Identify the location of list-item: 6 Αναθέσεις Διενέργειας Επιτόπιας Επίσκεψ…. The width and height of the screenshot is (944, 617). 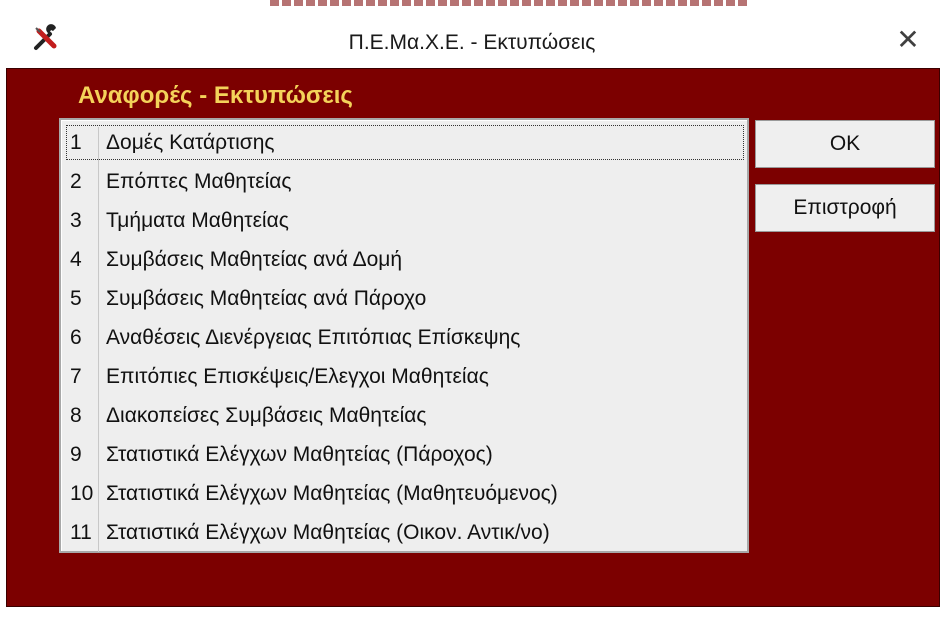
(405, 337).